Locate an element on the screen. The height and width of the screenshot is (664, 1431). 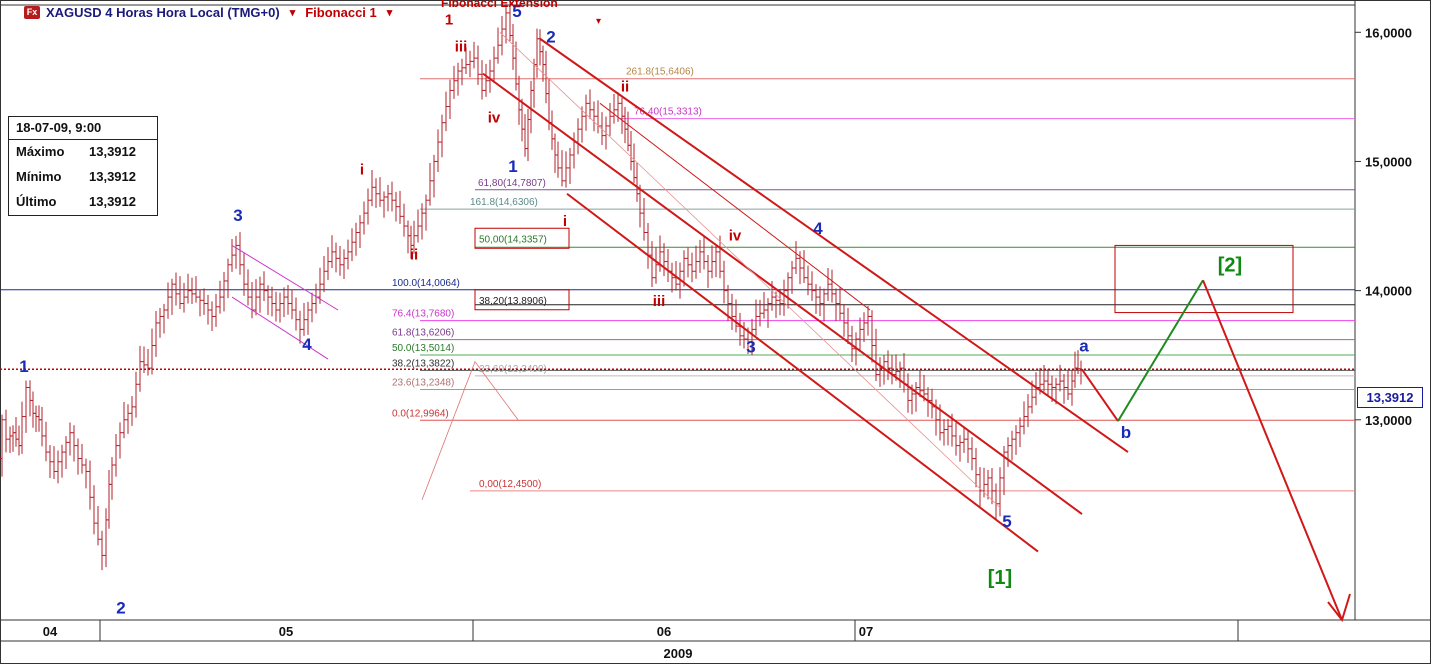
fib-level-label: 23.6(13,2348) is located at coordinates (423, 382).